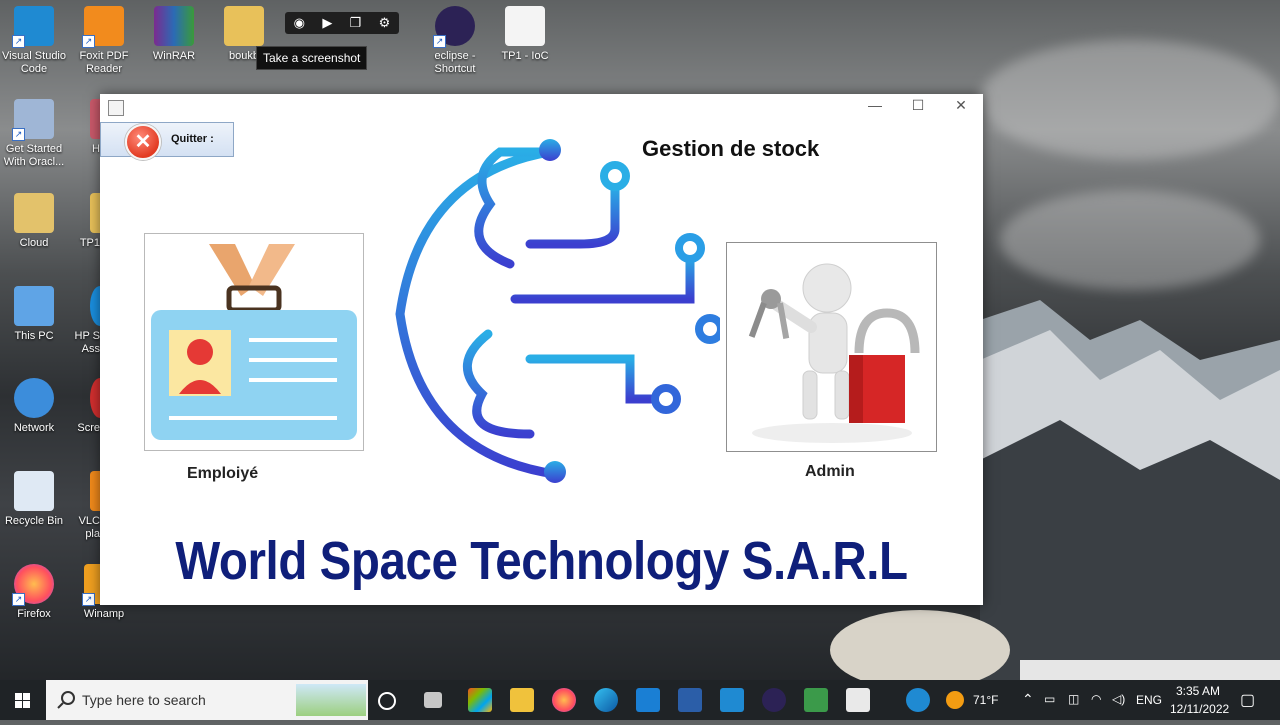 The image size is (1280, 725). I want to click on search-input: Type here to search, so click(207, 700).